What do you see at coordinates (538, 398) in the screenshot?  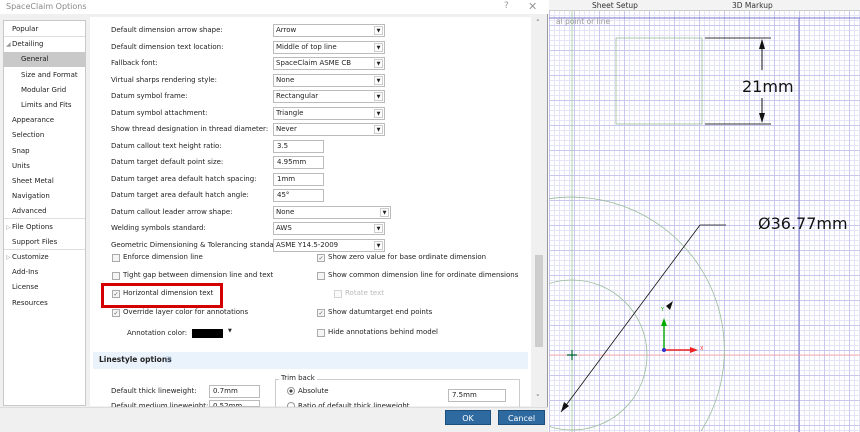 I see `scroll-down-icon: ˅` at bounding box center [538, 398].